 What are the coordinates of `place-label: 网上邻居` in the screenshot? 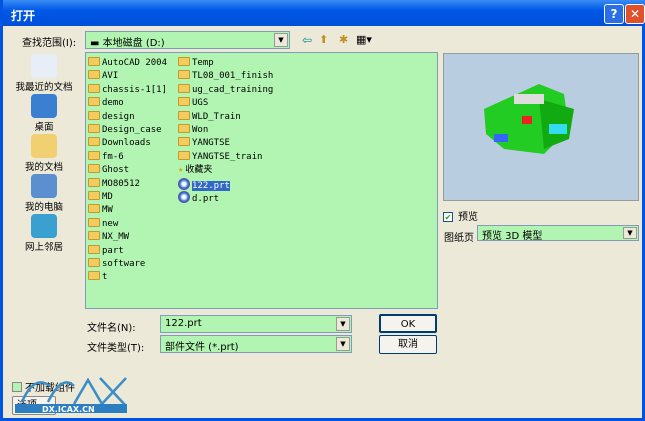 It's located at (43, 247).